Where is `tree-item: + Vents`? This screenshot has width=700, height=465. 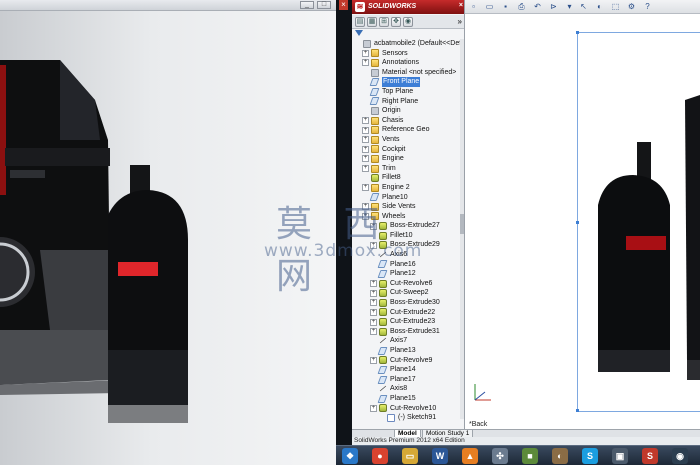
tree-item: + Vents is located at coordinates (406, 140).